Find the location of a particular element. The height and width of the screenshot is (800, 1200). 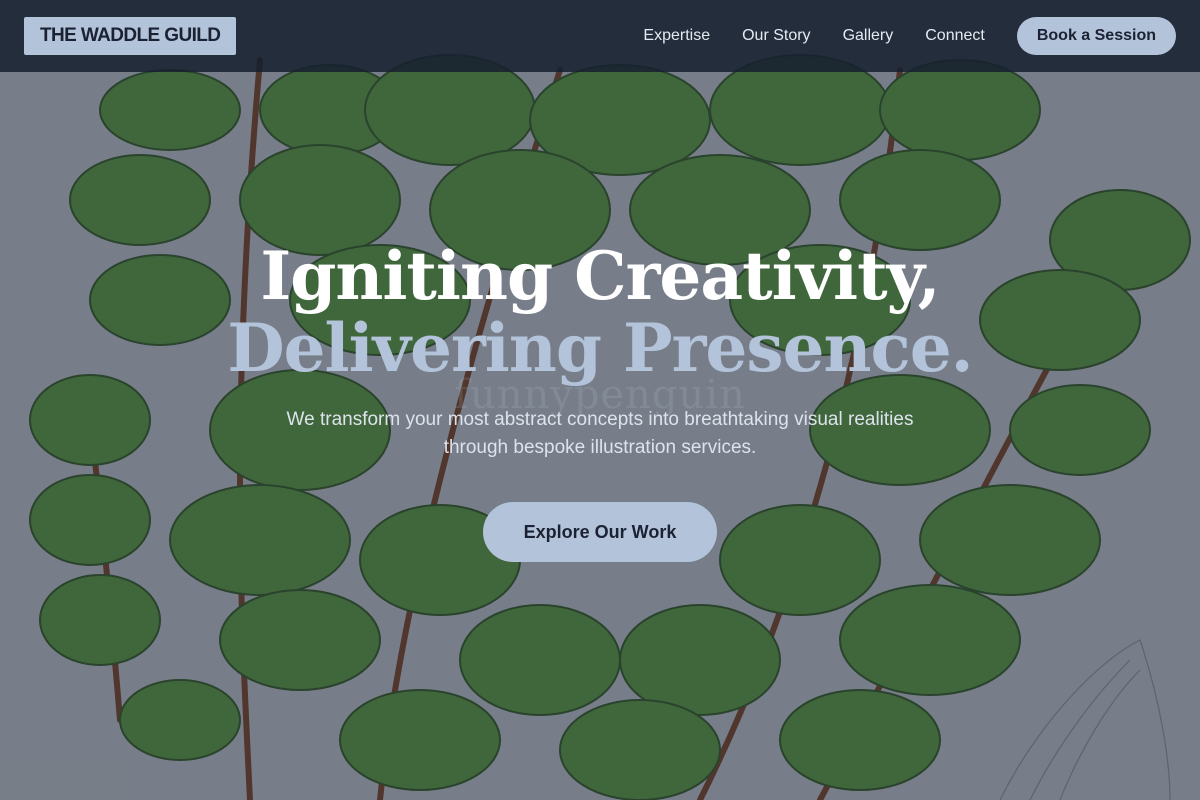

nav-links: Expertise Our Story Gallery Connect is located at coordinates (813, 36).